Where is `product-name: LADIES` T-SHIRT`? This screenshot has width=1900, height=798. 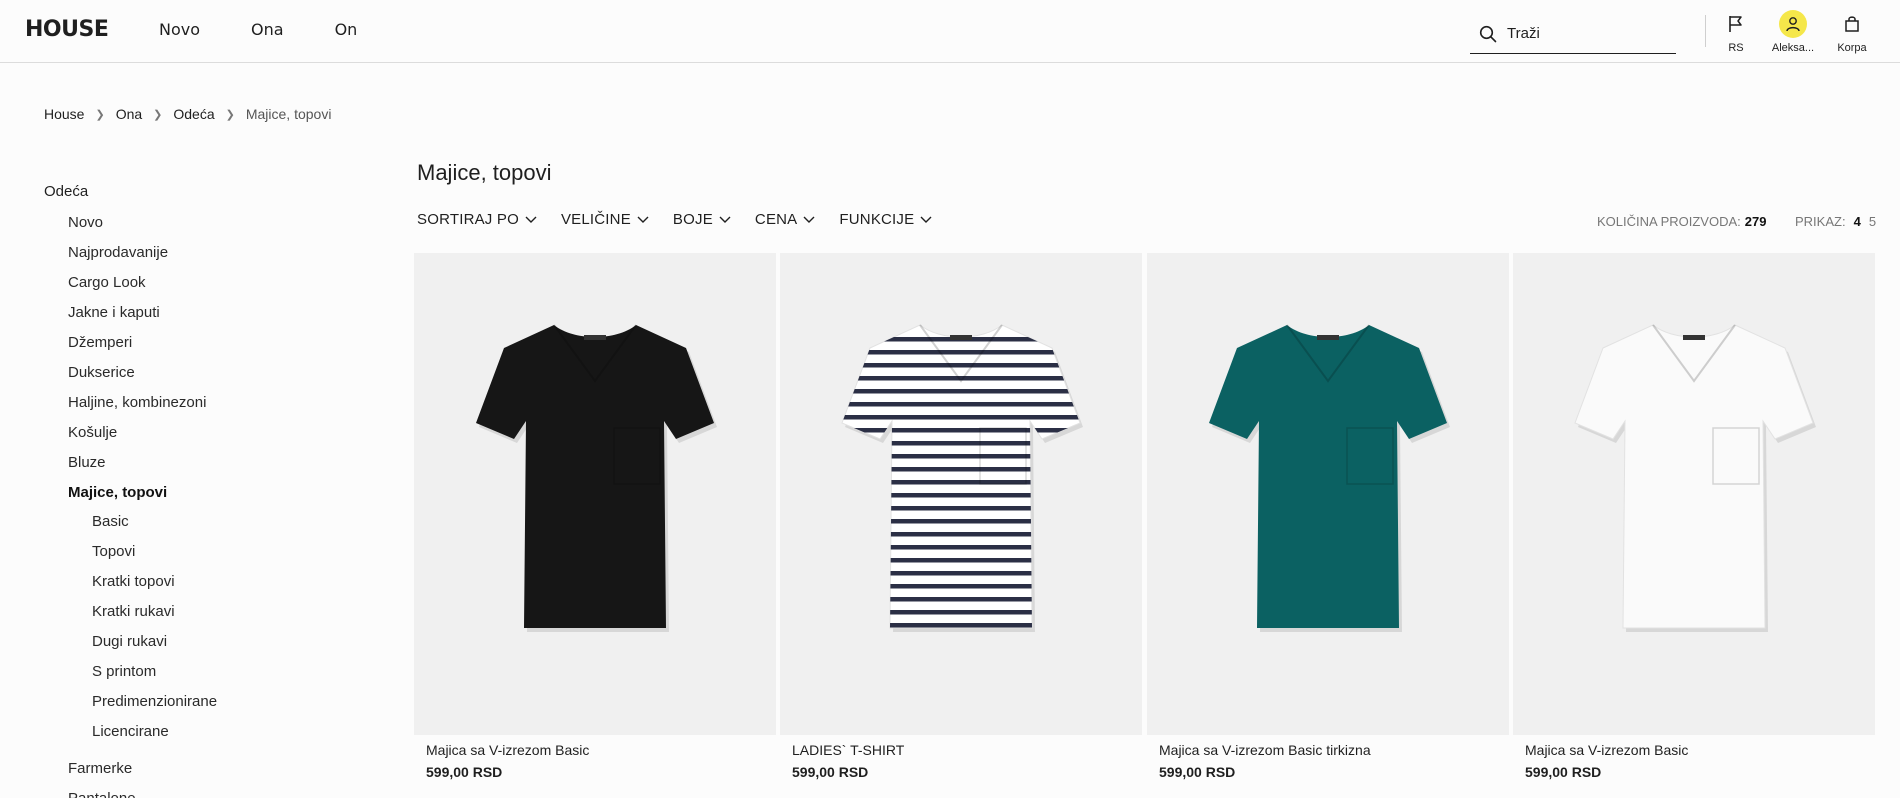 product-name: LADIES` T-SHIRT is located at coordinates (961, 750).